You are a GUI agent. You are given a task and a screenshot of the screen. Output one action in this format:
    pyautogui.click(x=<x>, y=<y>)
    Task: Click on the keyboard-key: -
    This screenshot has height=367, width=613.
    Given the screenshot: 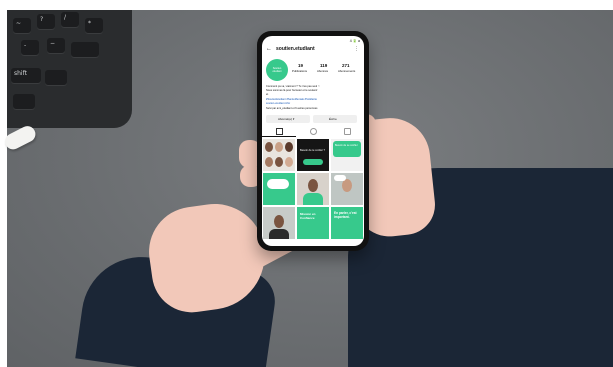 What is the action you would take?
    pyautogui.click(x=30, y=48)
    